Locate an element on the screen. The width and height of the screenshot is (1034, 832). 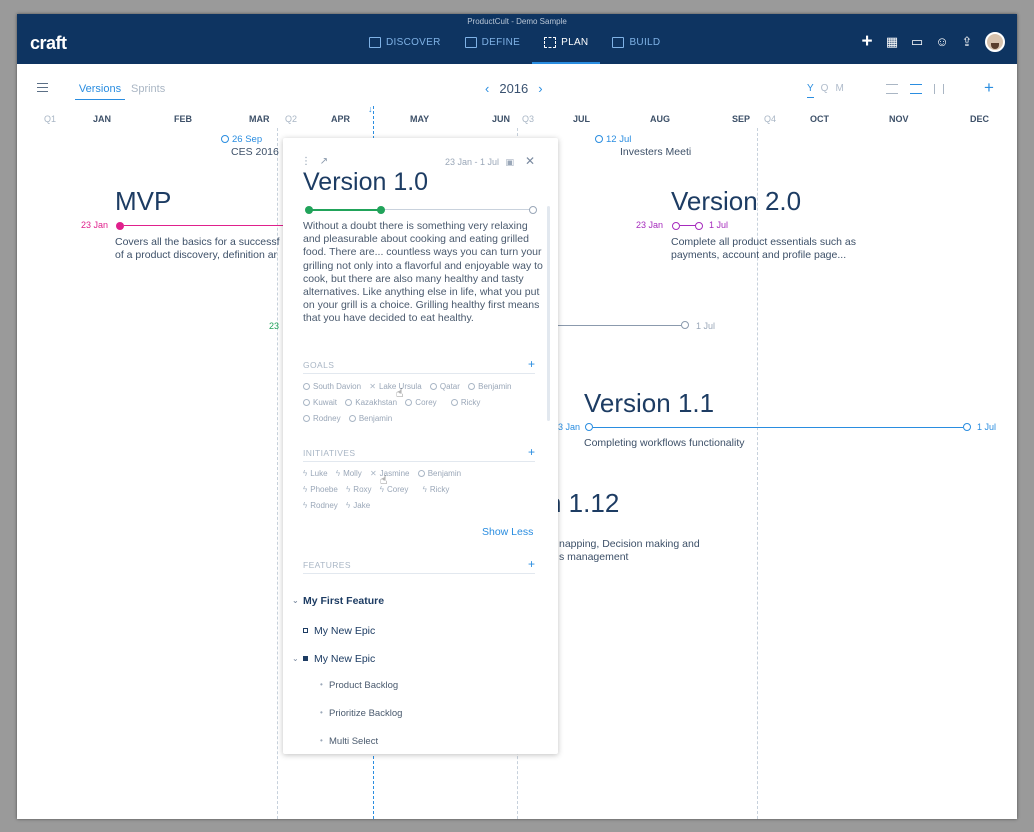
chat-icon: ▭ is located at coordinates (917, 42).